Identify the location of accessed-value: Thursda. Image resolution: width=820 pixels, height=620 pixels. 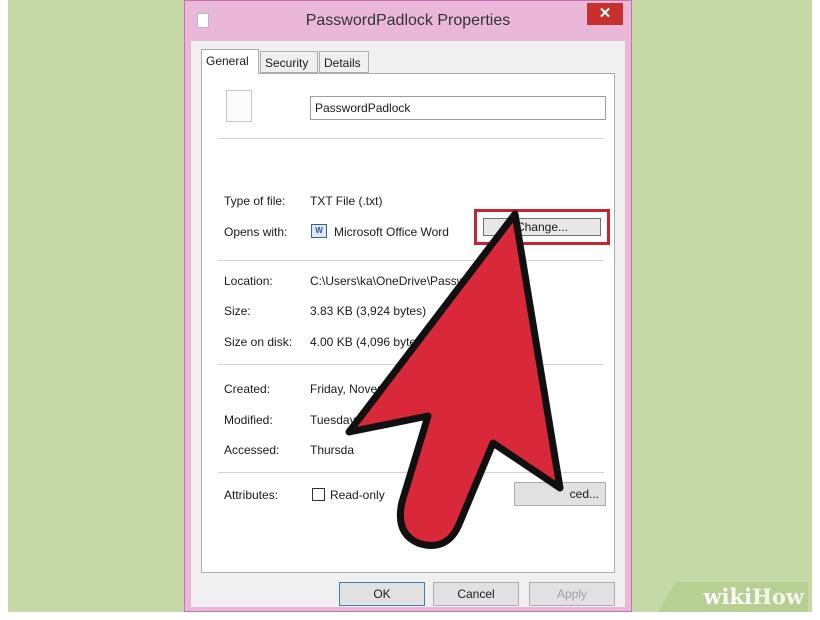
(332, 450).